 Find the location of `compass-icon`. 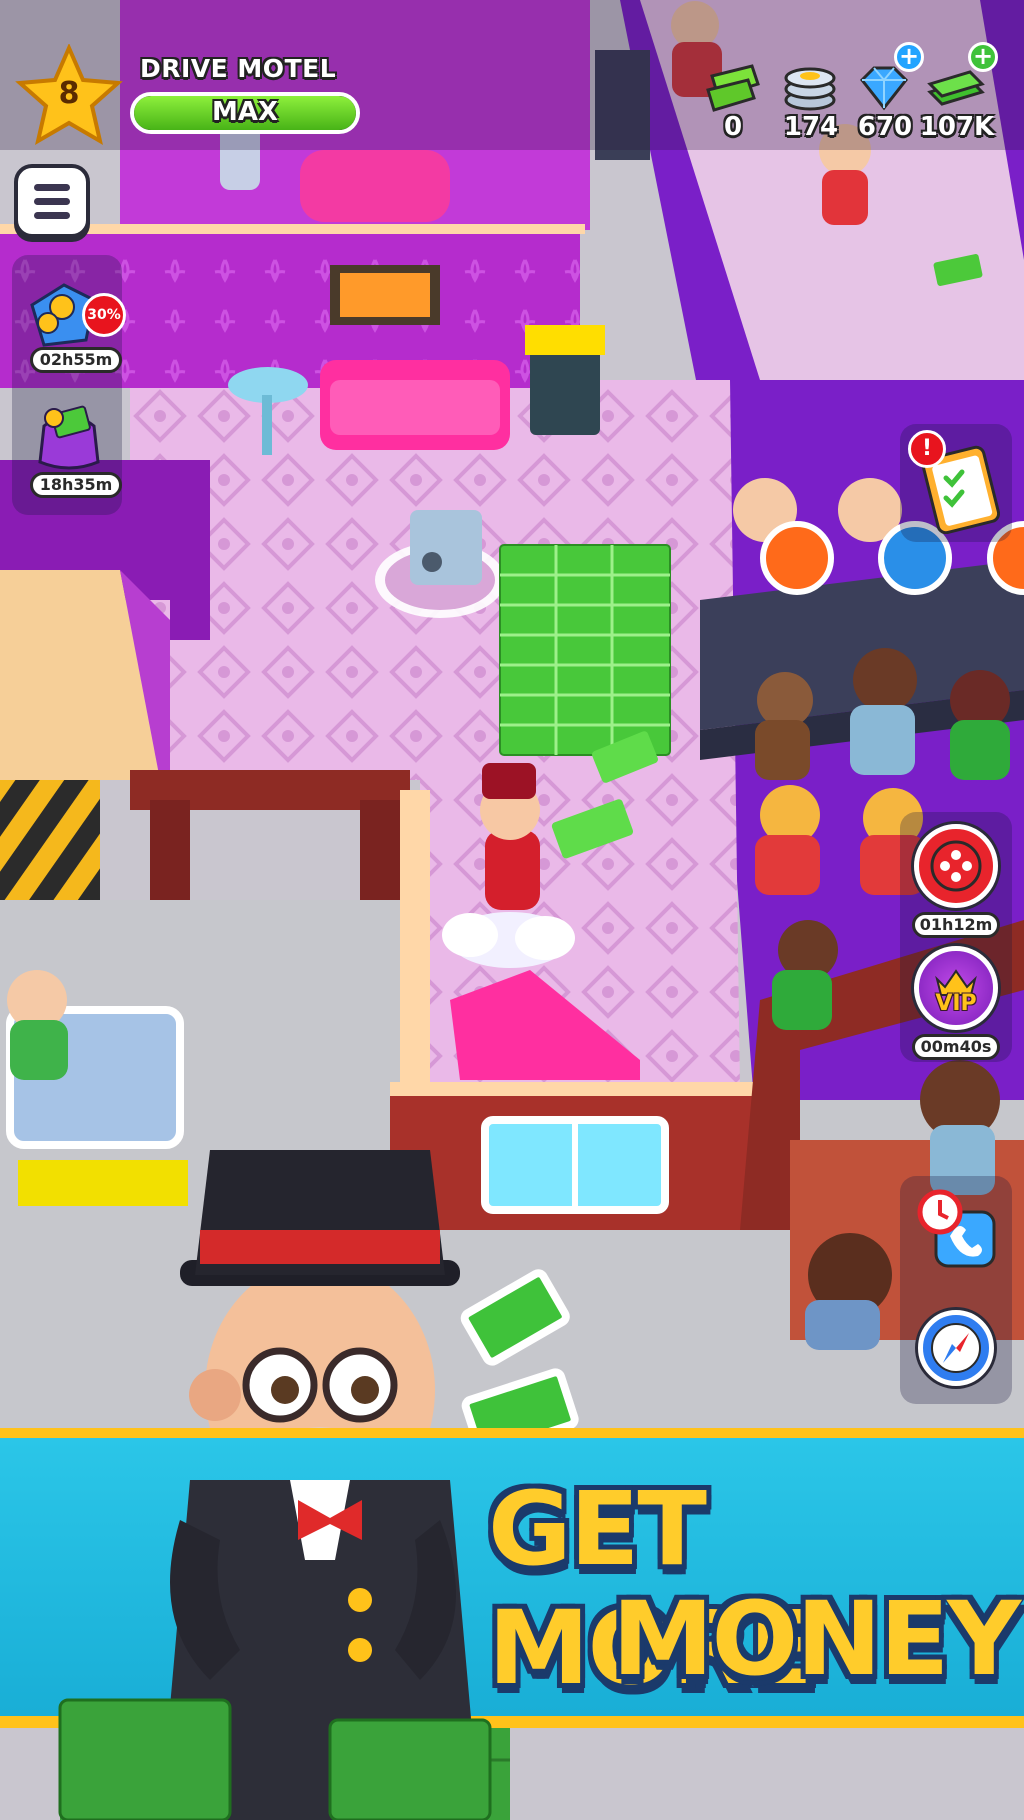

compass-icon is located at coordinates (956, 1348).